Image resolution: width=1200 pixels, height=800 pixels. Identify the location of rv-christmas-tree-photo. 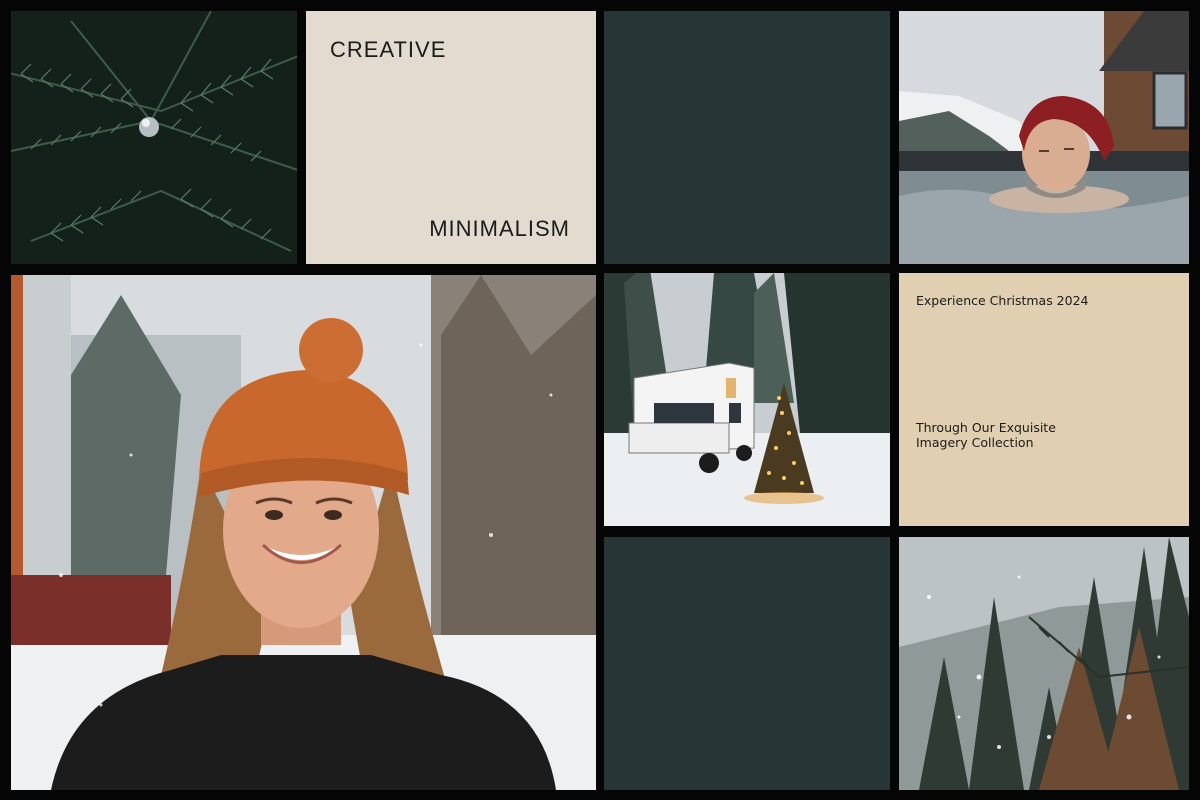
(747, 399).